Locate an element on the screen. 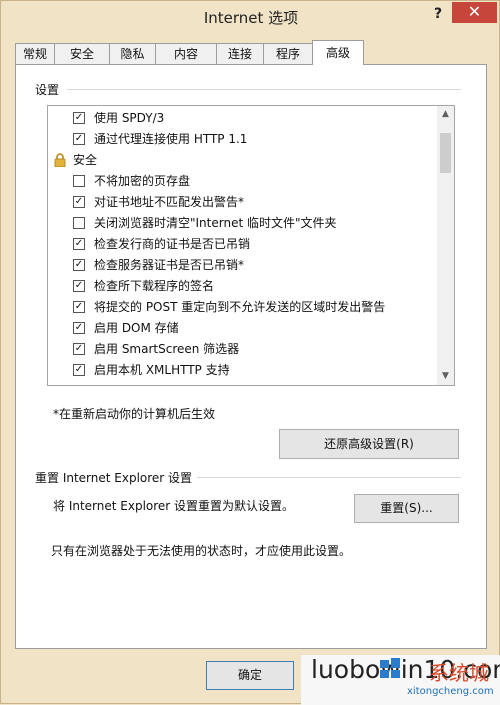 This screenshot has height=705, width=500. reset-group-label: 重置 Internet Explorer 设置 is located at coordinates (114, 477).